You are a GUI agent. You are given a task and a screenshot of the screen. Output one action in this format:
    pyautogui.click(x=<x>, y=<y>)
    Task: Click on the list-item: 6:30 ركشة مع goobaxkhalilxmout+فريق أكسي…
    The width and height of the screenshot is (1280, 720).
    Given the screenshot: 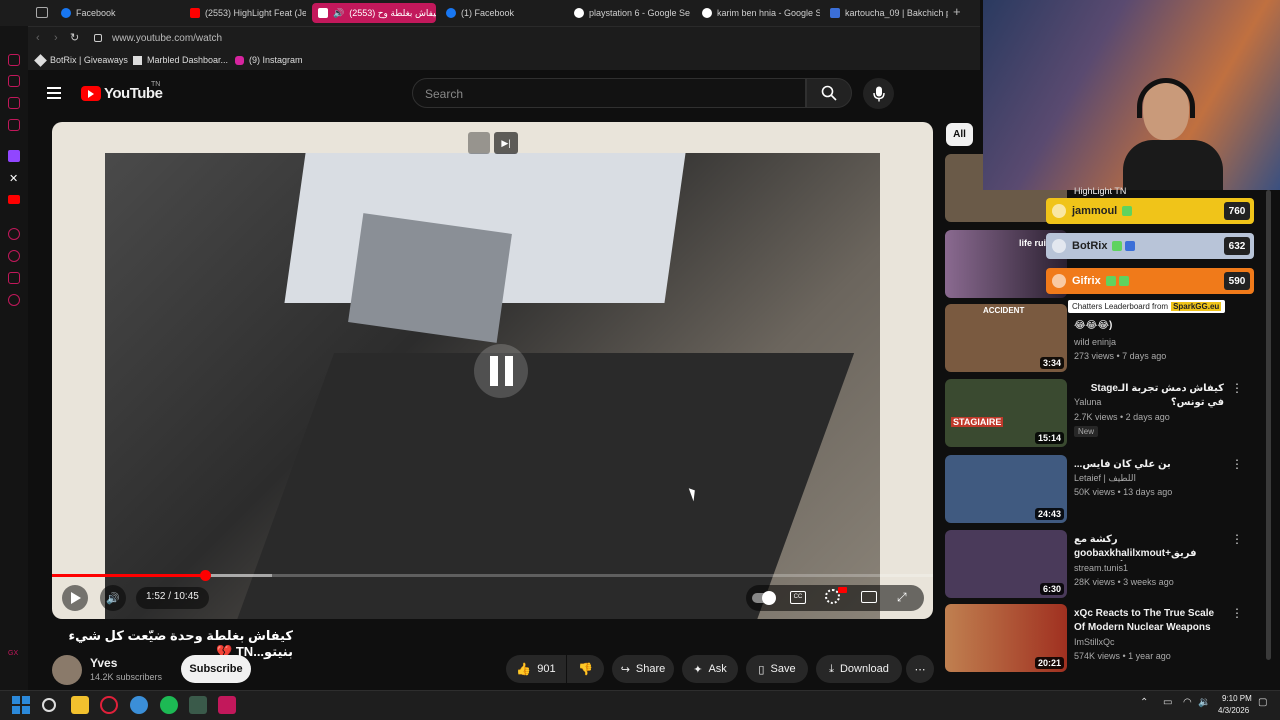 What is the action you would take?
    pyautogui.click(x=1095, y=565)
    